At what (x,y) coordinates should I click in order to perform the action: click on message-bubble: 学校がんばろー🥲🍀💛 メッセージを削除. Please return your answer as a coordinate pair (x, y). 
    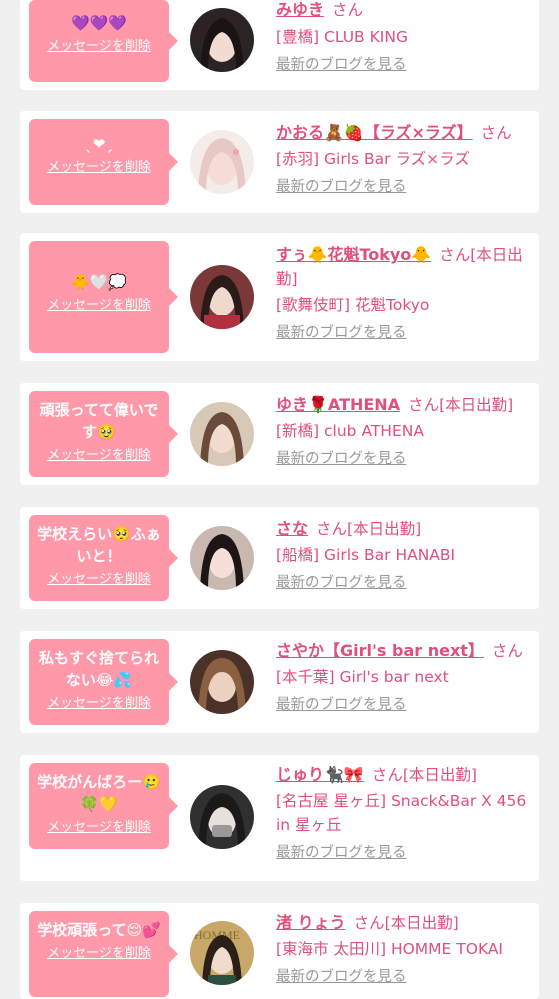
    Looking at the image, I should click on (103, 806).